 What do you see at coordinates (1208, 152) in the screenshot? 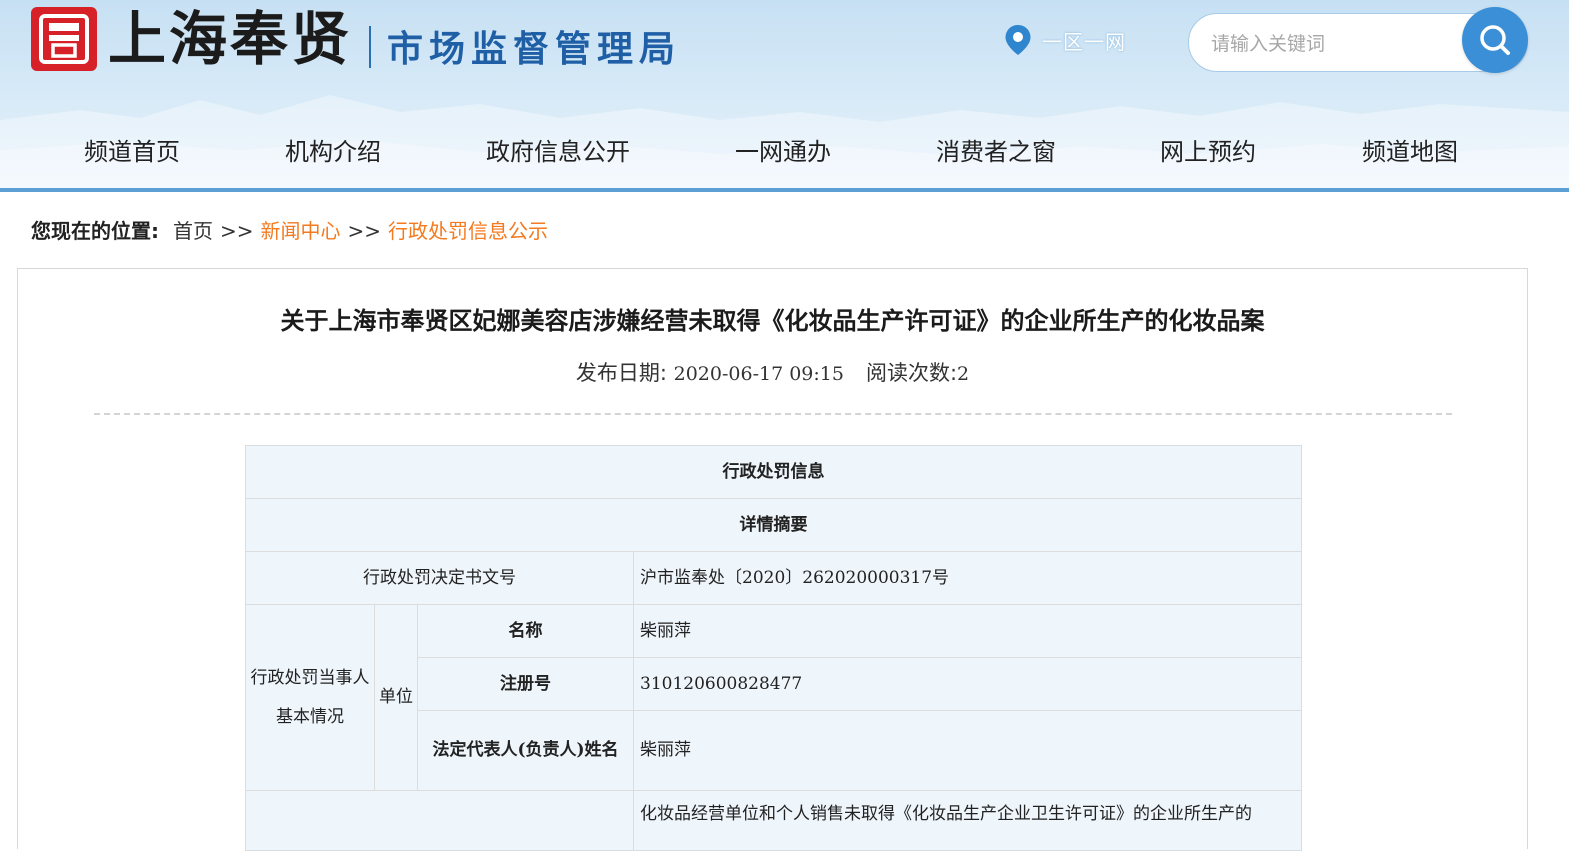
I see `nav-item-appointment: 网上预约` at bounding box center [1208, 152].